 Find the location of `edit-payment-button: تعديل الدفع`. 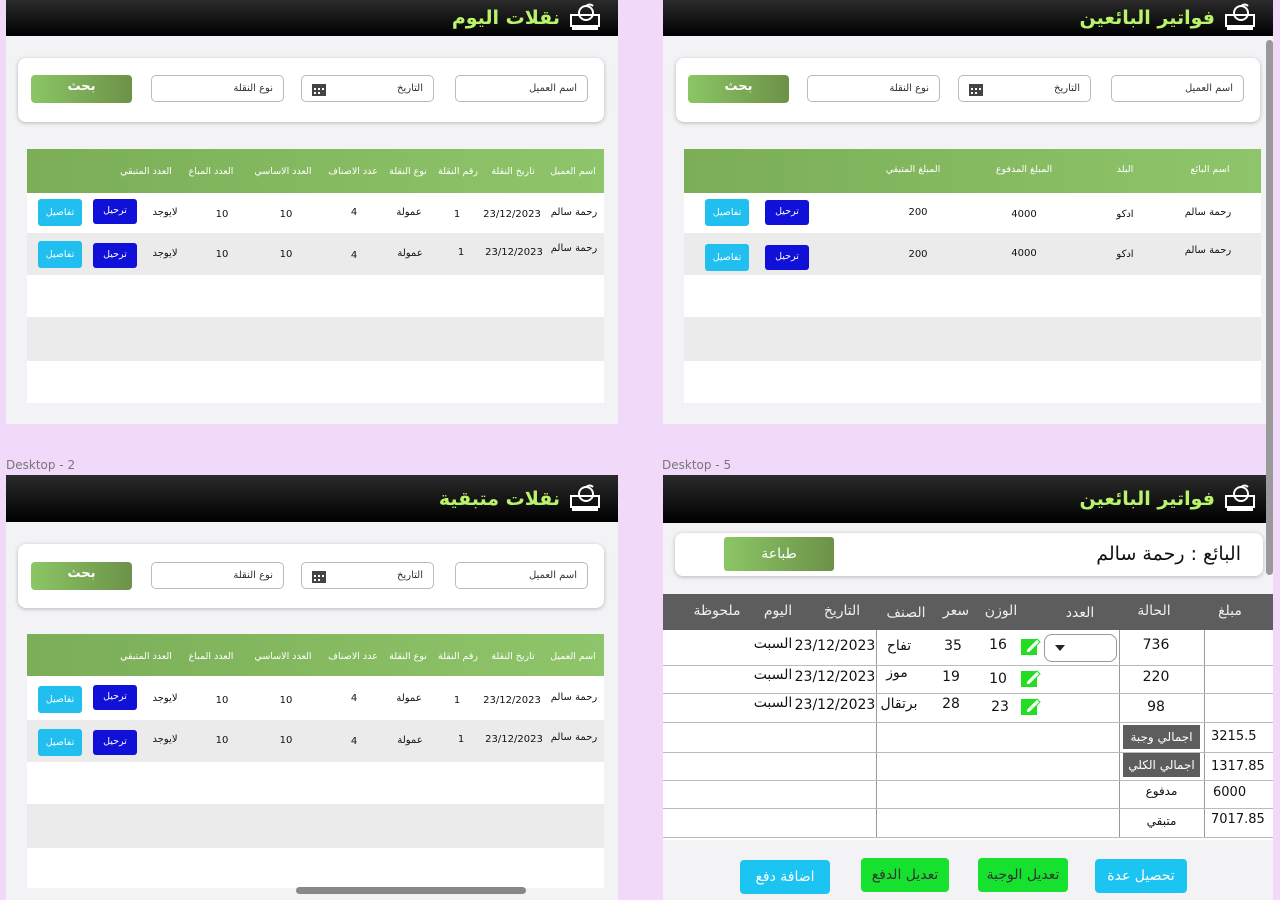

edit-payment-button: تعديل الدفع is located at coordinates (905, 875).